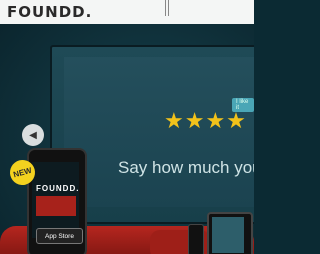 This screenshot has height=254, width=320. What do you see at coordinates (205, 120) in the screenshot?
I see `rating-stars: ★★★★` at bounding box center [205, 120].